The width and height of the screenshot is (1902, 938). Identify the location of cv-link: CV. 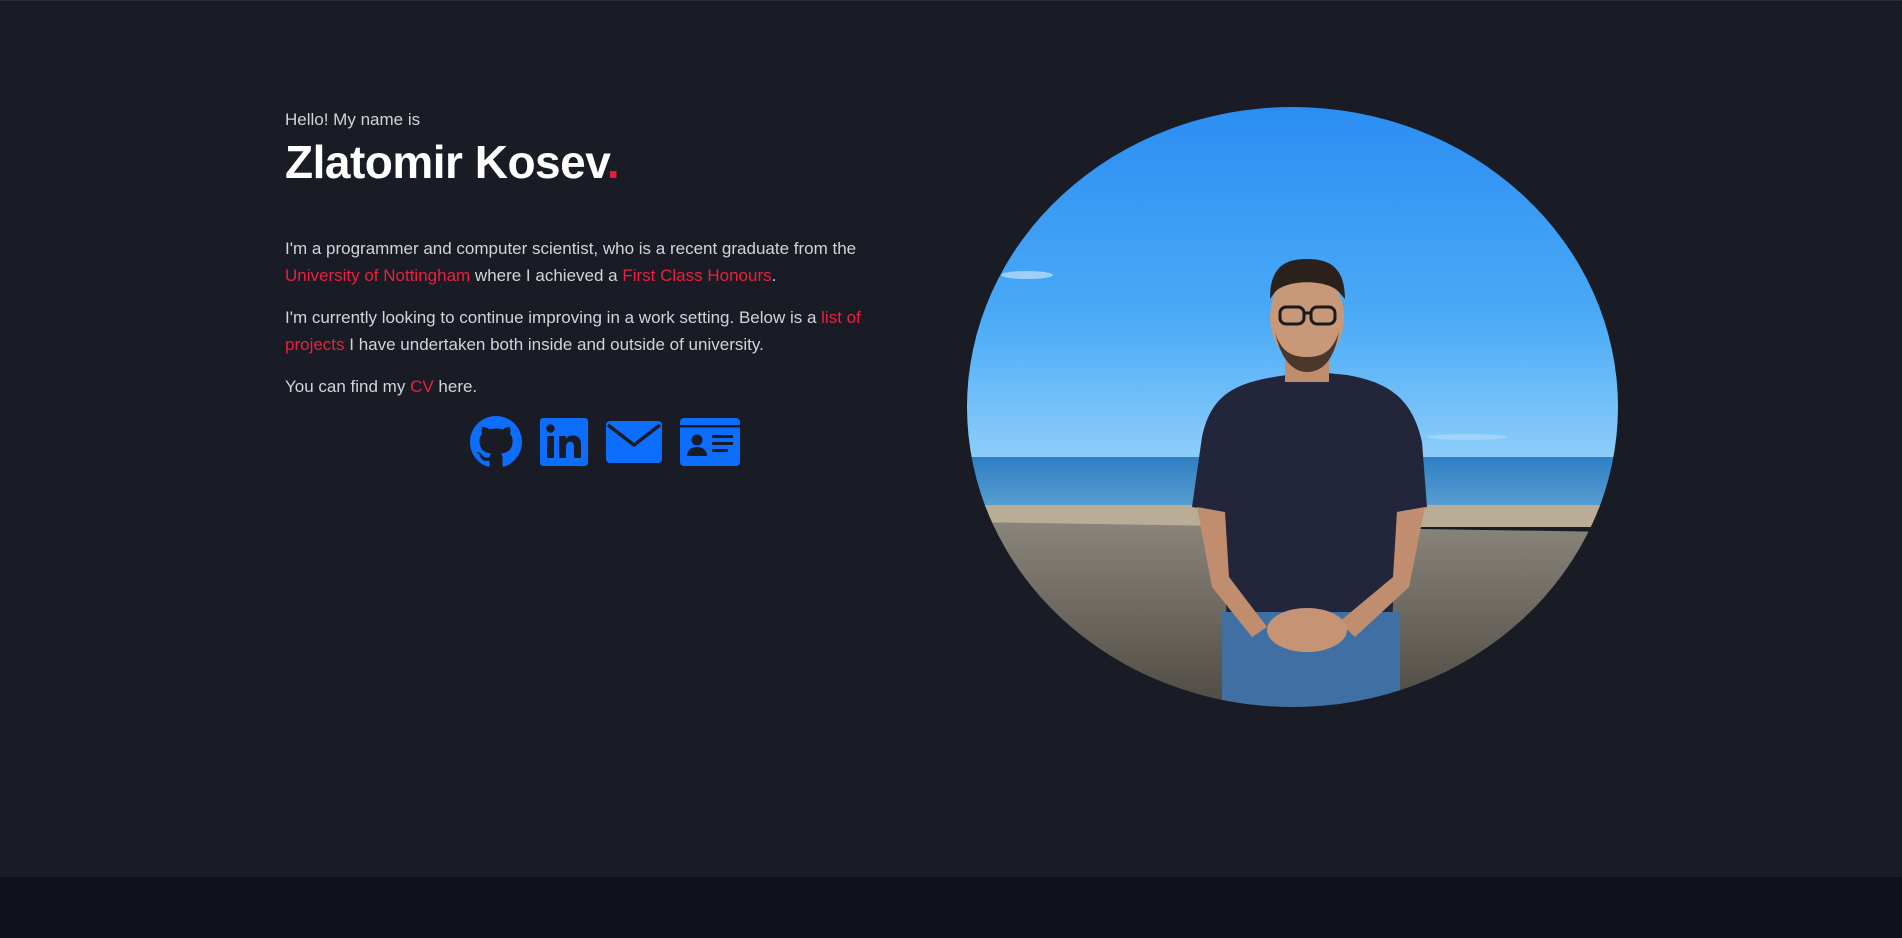
(422, 386).